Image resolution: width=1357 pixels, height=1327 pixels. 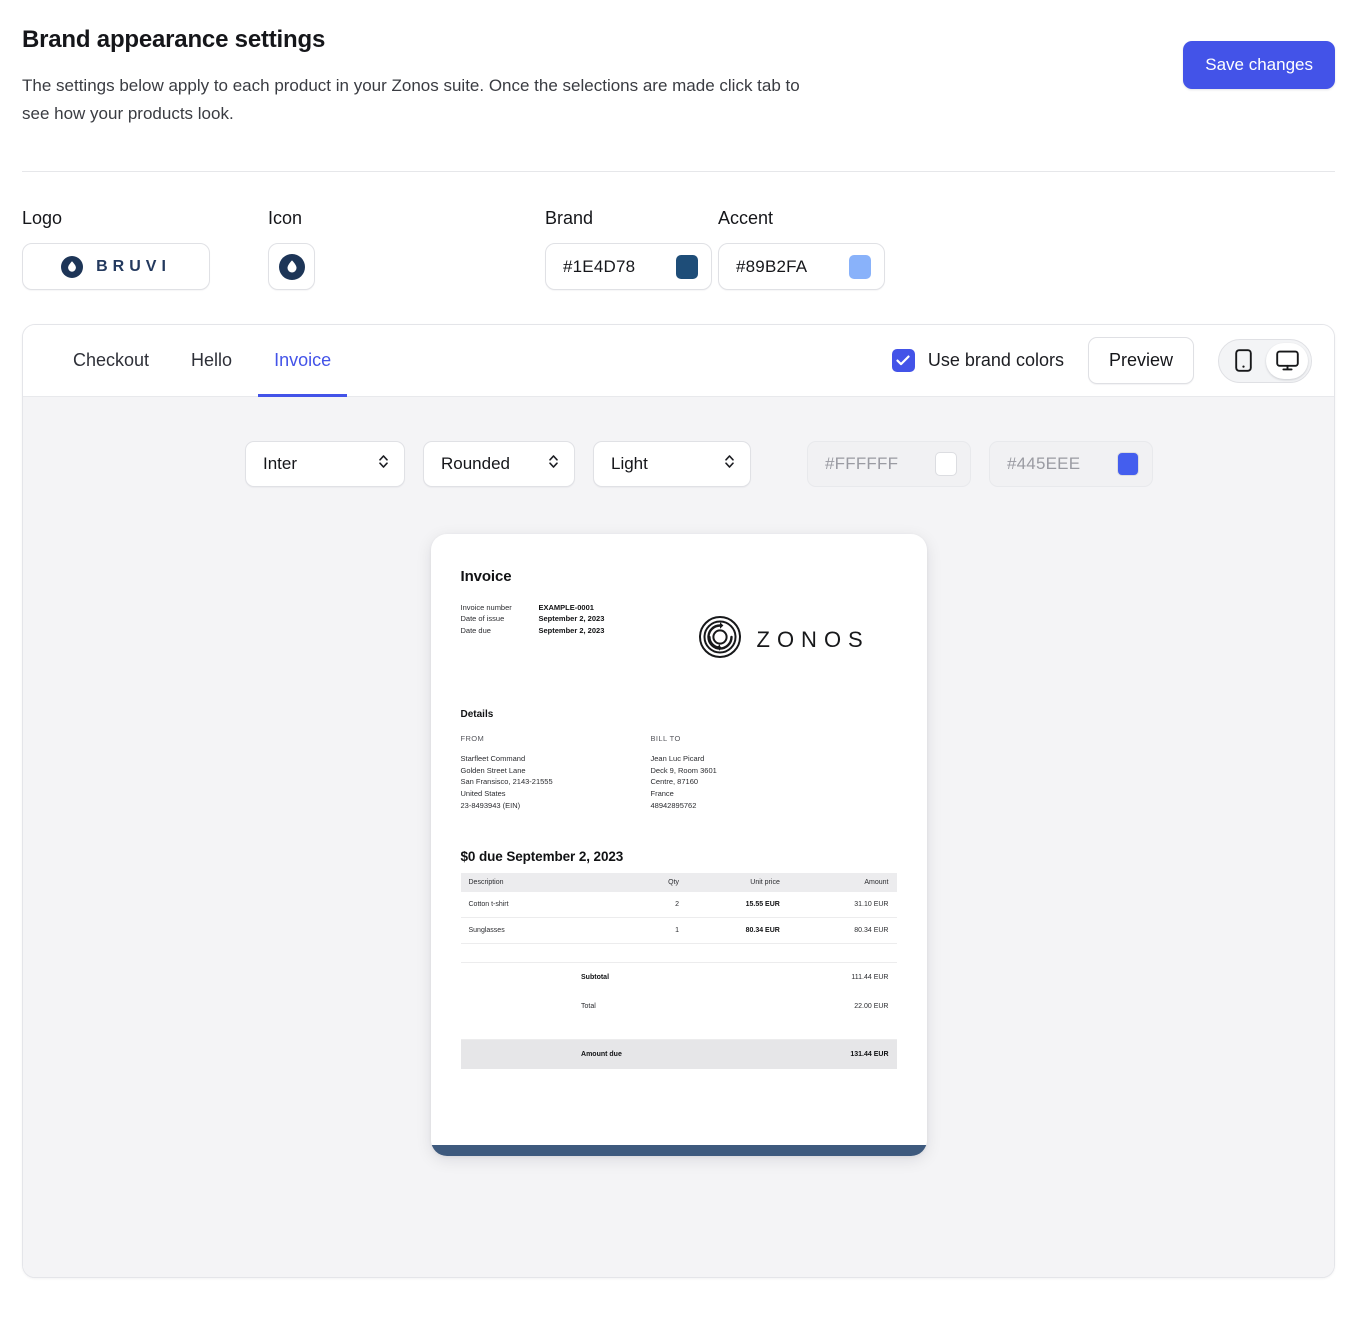 What do you see at coordinates (1287, 360) in the screenshot?
I see `device-desktop-button` at bounding box center [1287, 360].